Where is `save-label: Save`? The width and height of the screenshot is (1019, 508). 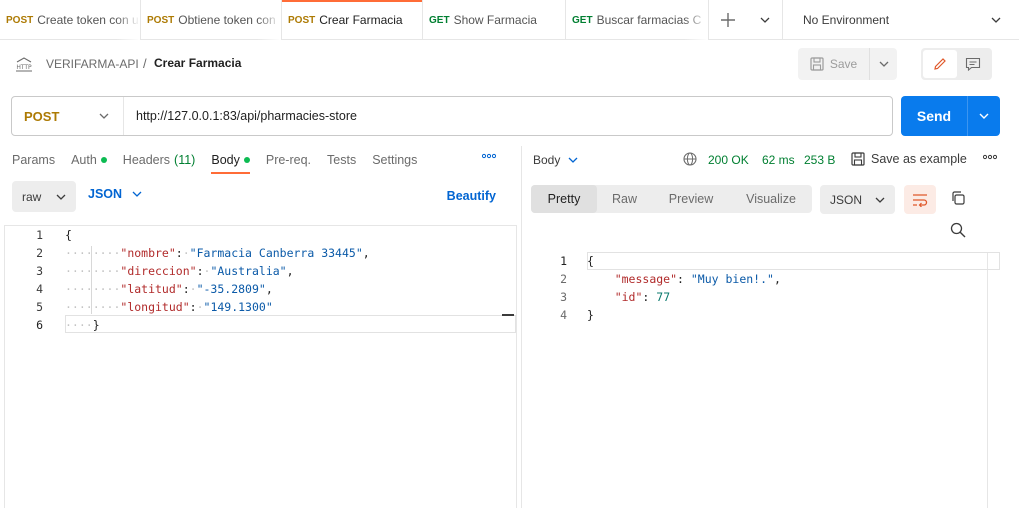 save-label: Save is located at coordinates (843, 64).